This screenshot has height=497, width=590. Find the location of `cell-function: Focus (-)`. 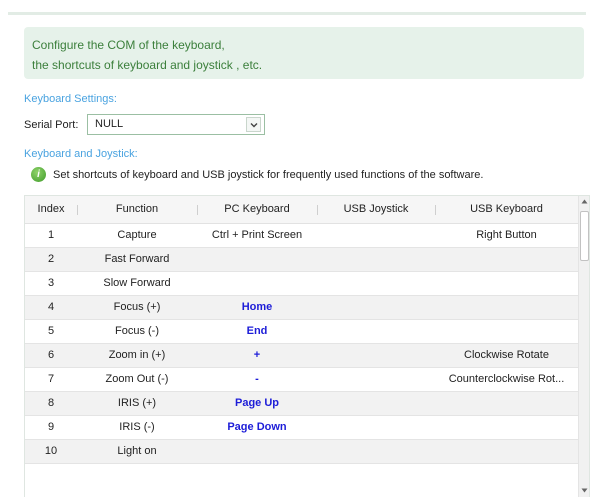

cell-function: Focus (-) is located at coordinates (137, 331).